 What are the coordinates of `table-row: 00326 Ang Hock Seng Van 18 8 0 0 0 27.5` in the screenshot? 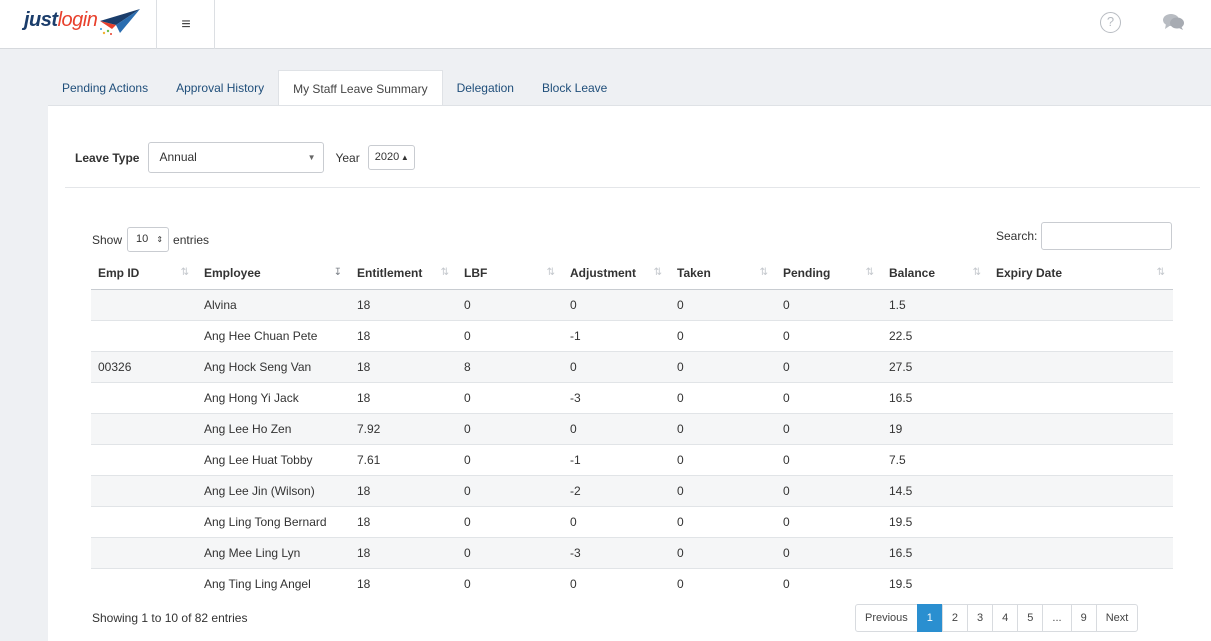 It's located at (632, 366).